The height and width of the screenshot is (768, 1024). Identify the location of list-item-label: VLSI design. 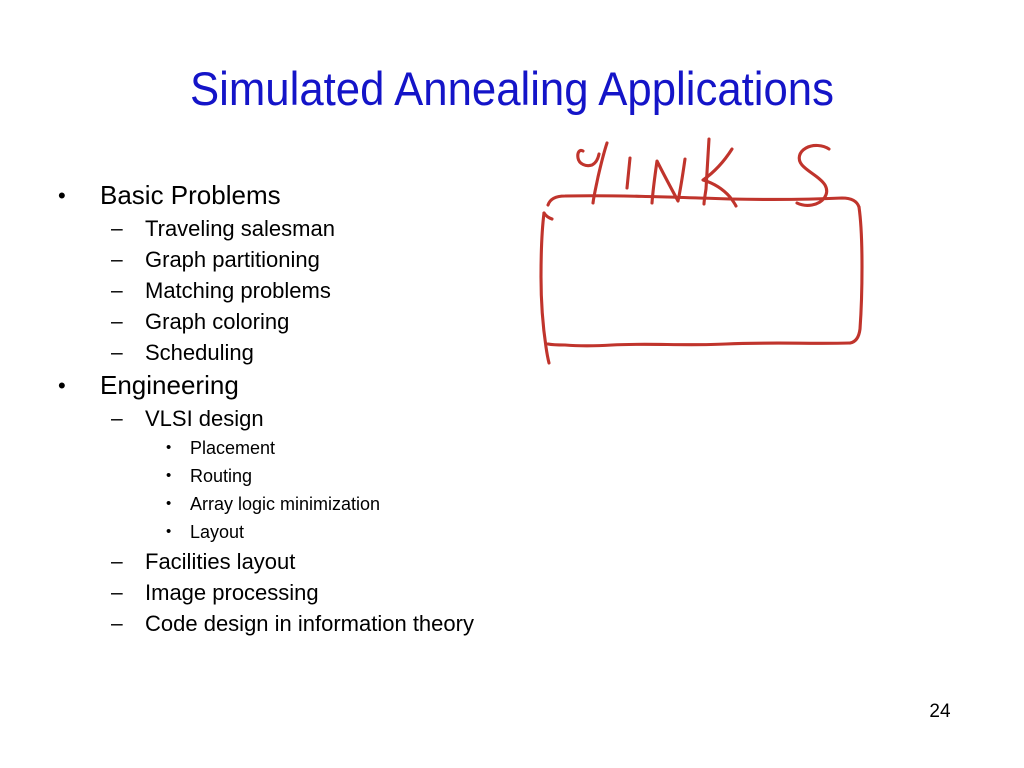
(204, 418).